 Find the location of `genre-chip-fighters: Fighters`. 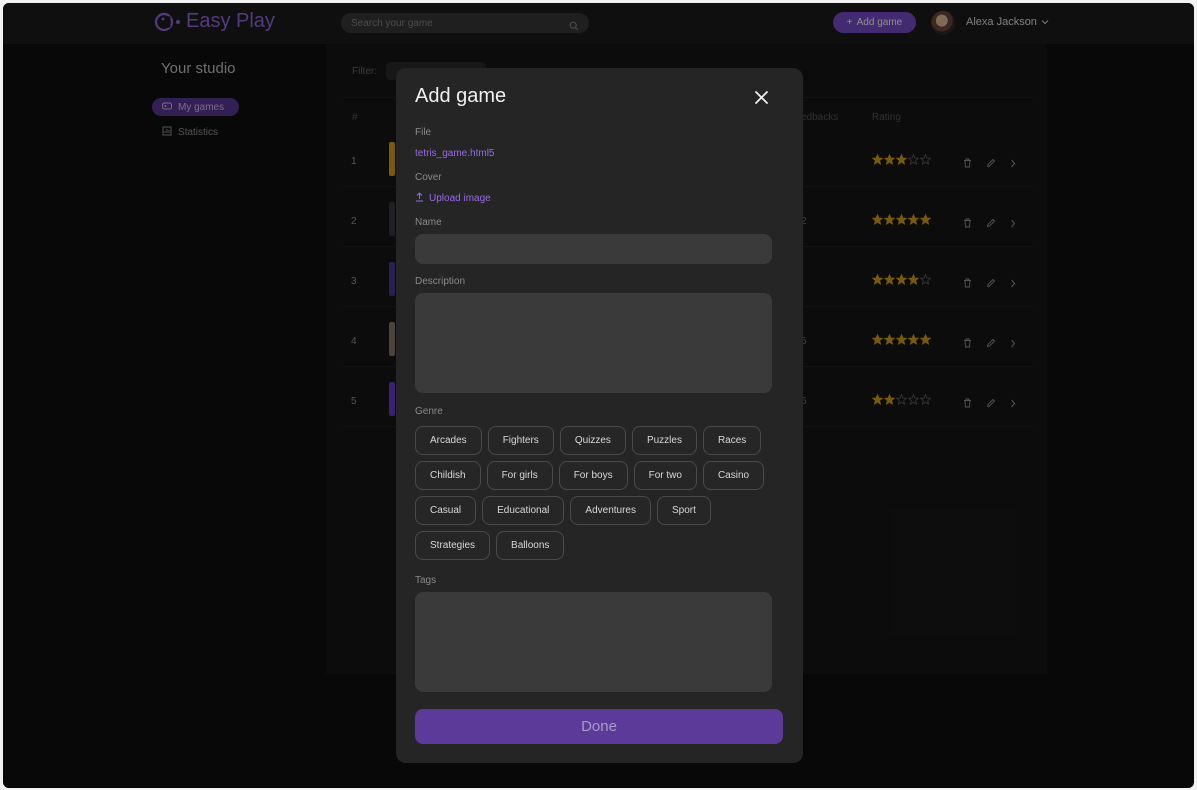

genre-chip-fighters: Fighters is located at coordinates (520, 440).